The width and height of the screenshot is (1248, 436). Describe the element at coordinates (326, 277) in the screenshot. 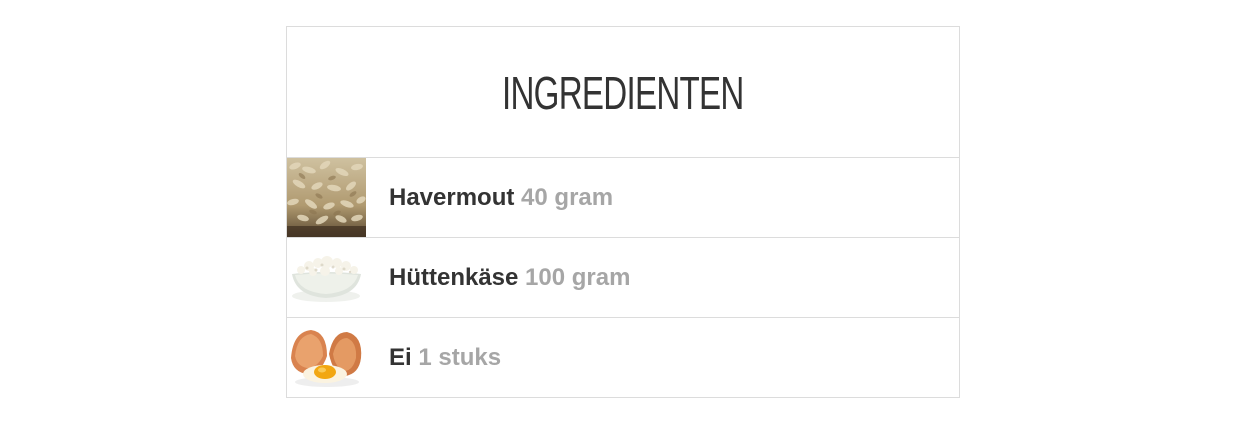

I see `cottage-cheese-image` at that location.